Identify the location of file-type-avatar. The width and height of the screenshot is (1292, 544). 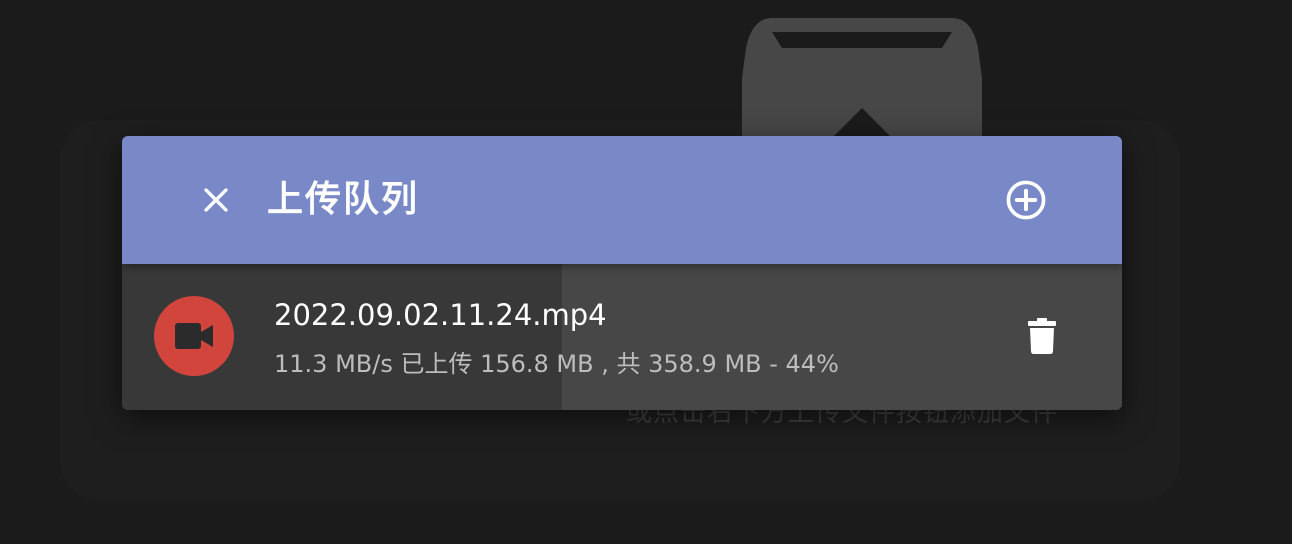
(194, 336).